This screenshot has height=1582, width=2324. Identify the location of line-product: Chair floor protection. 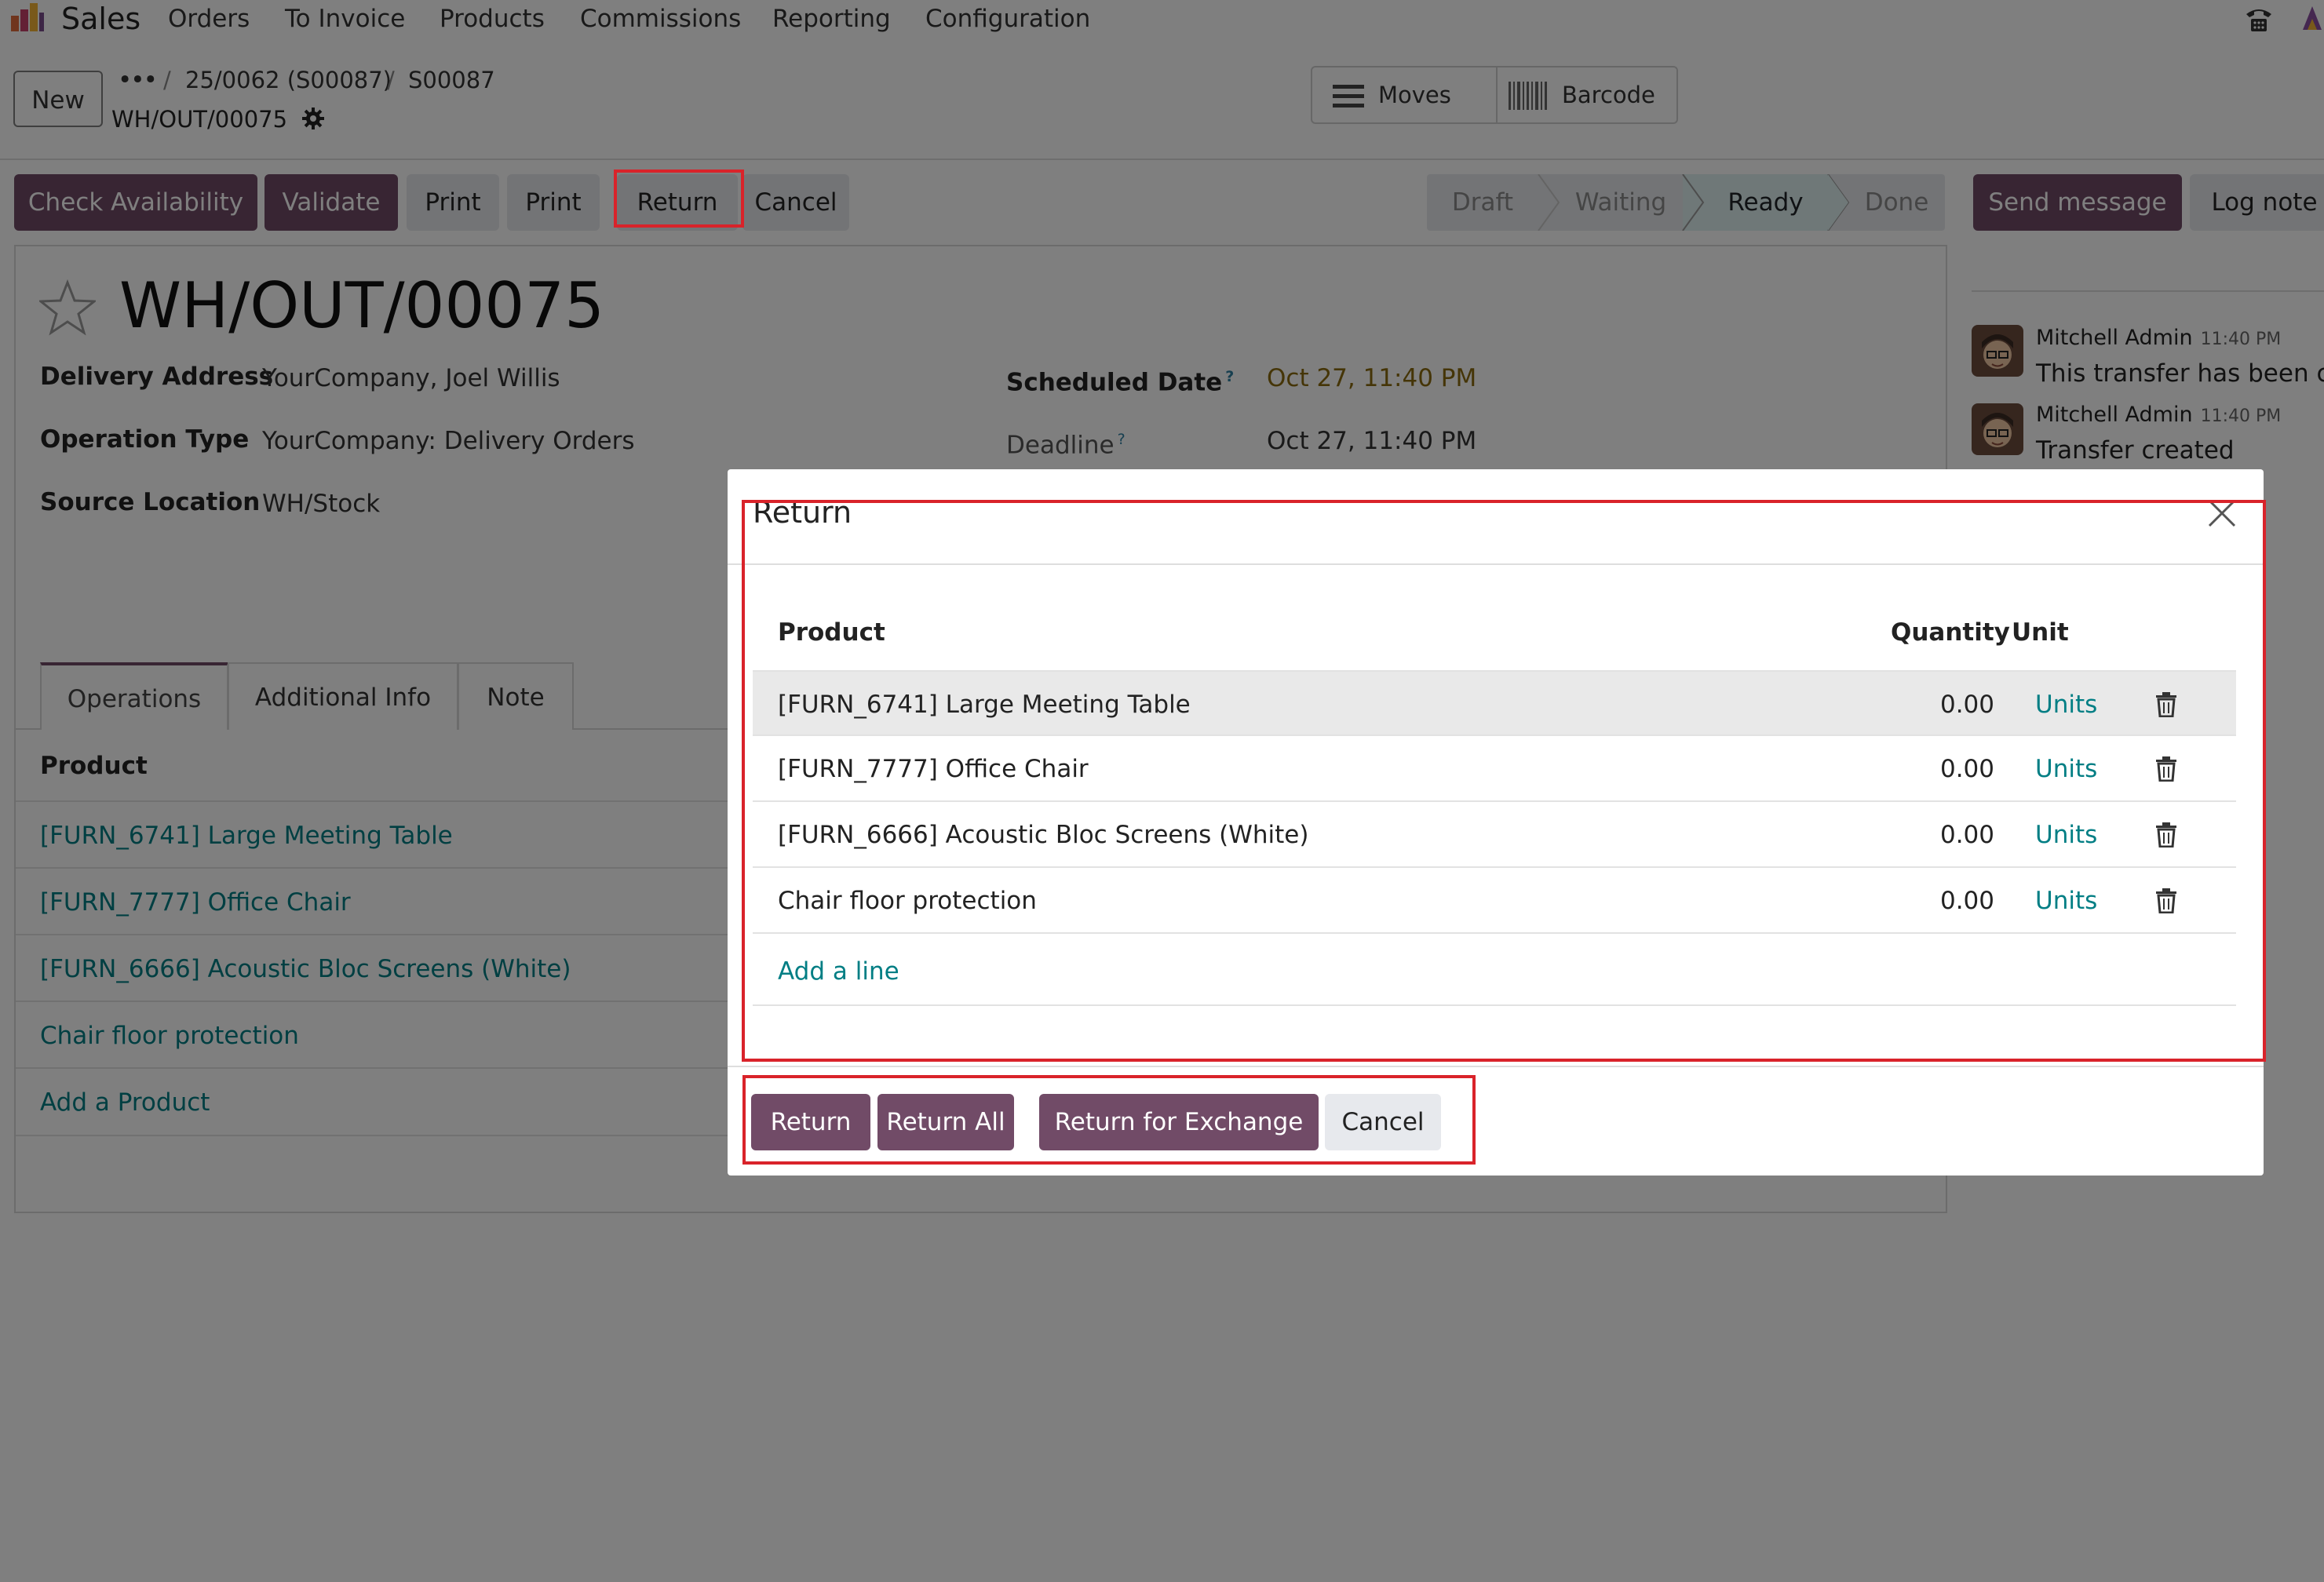
(908, 901).